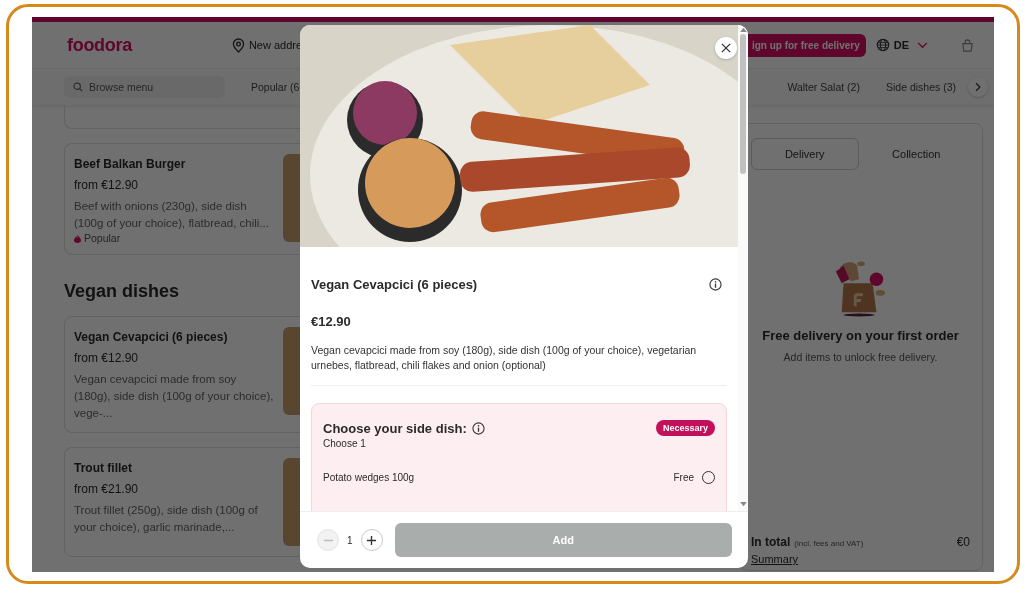 The width and height of the screenshot is (1026, 589). Describe the element at coordinates (743, 504) in the screenshot. I see `scroll-down-icon` at that location.